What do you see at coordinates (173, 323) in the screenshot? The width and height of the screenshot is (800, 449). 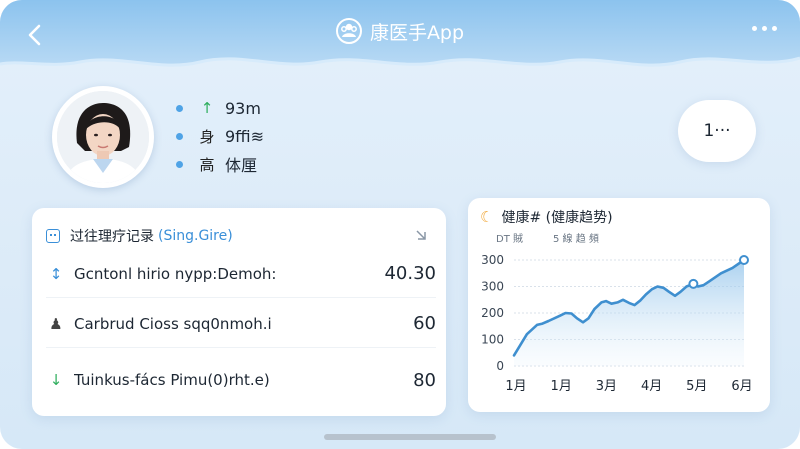 I see `record-label: Carbrud Cioss sqq0nmoh.i` at bounding box center [173, 323].